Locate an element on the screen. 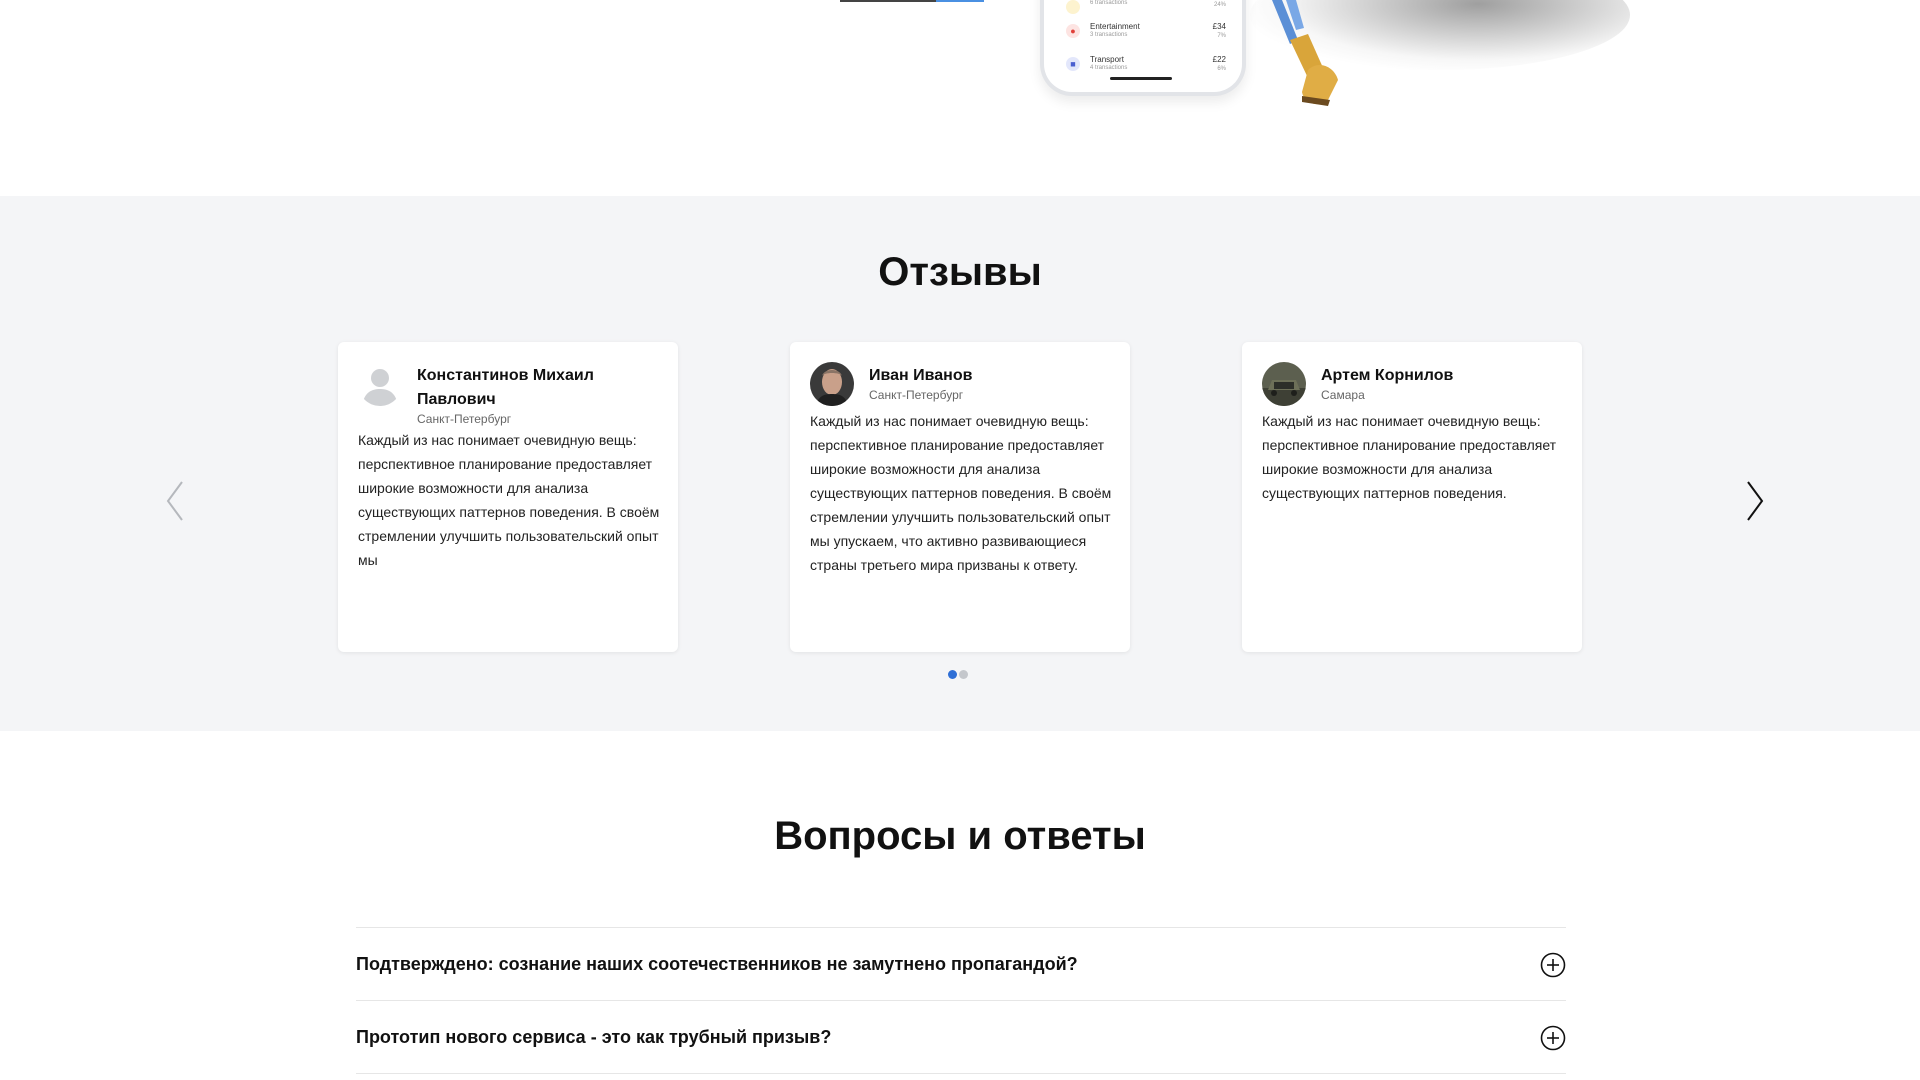 This screenshot has width=1920, height=1080. phone-row-name: Entertainment is located at coordinates (1115, 26).